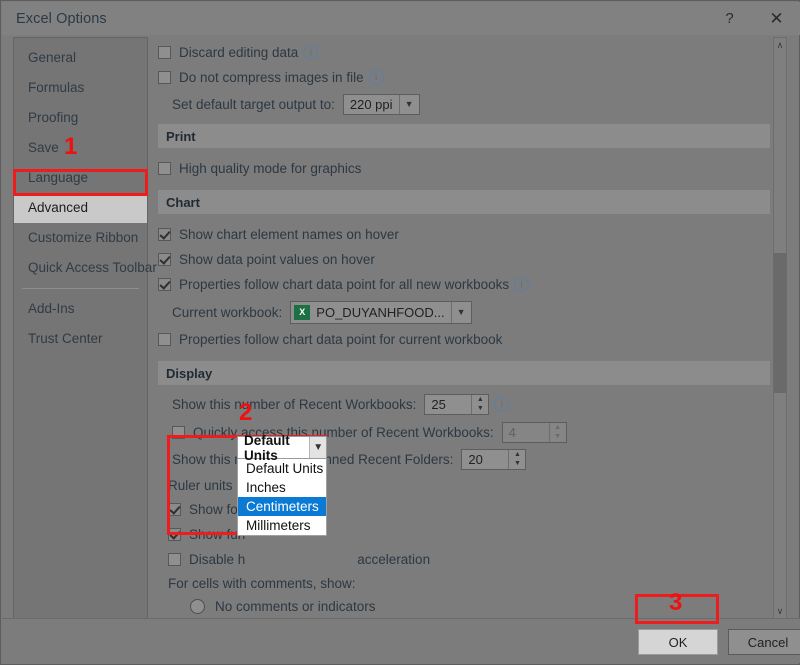  Describe the element at coordinates (164, 259) in the screenshot. I see `show-data-point-values-checkbox` at that location.